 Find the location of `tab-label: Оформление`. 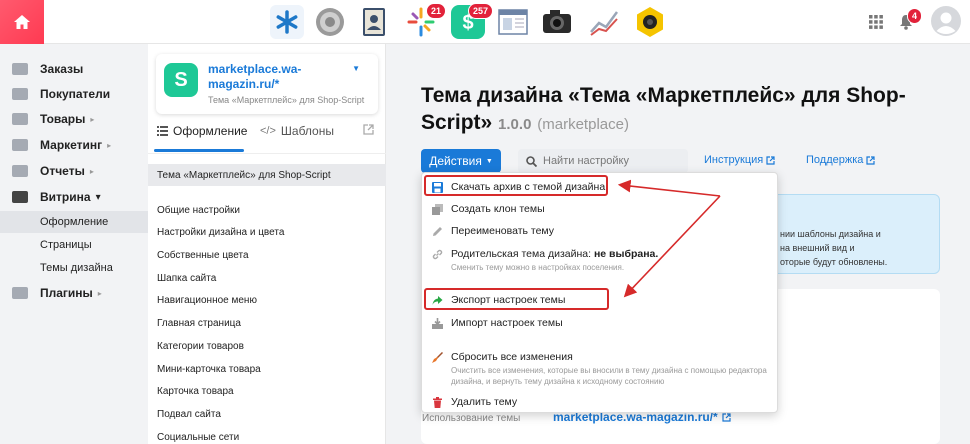

tab-label: Оформление is located at coordinates (210, 131).